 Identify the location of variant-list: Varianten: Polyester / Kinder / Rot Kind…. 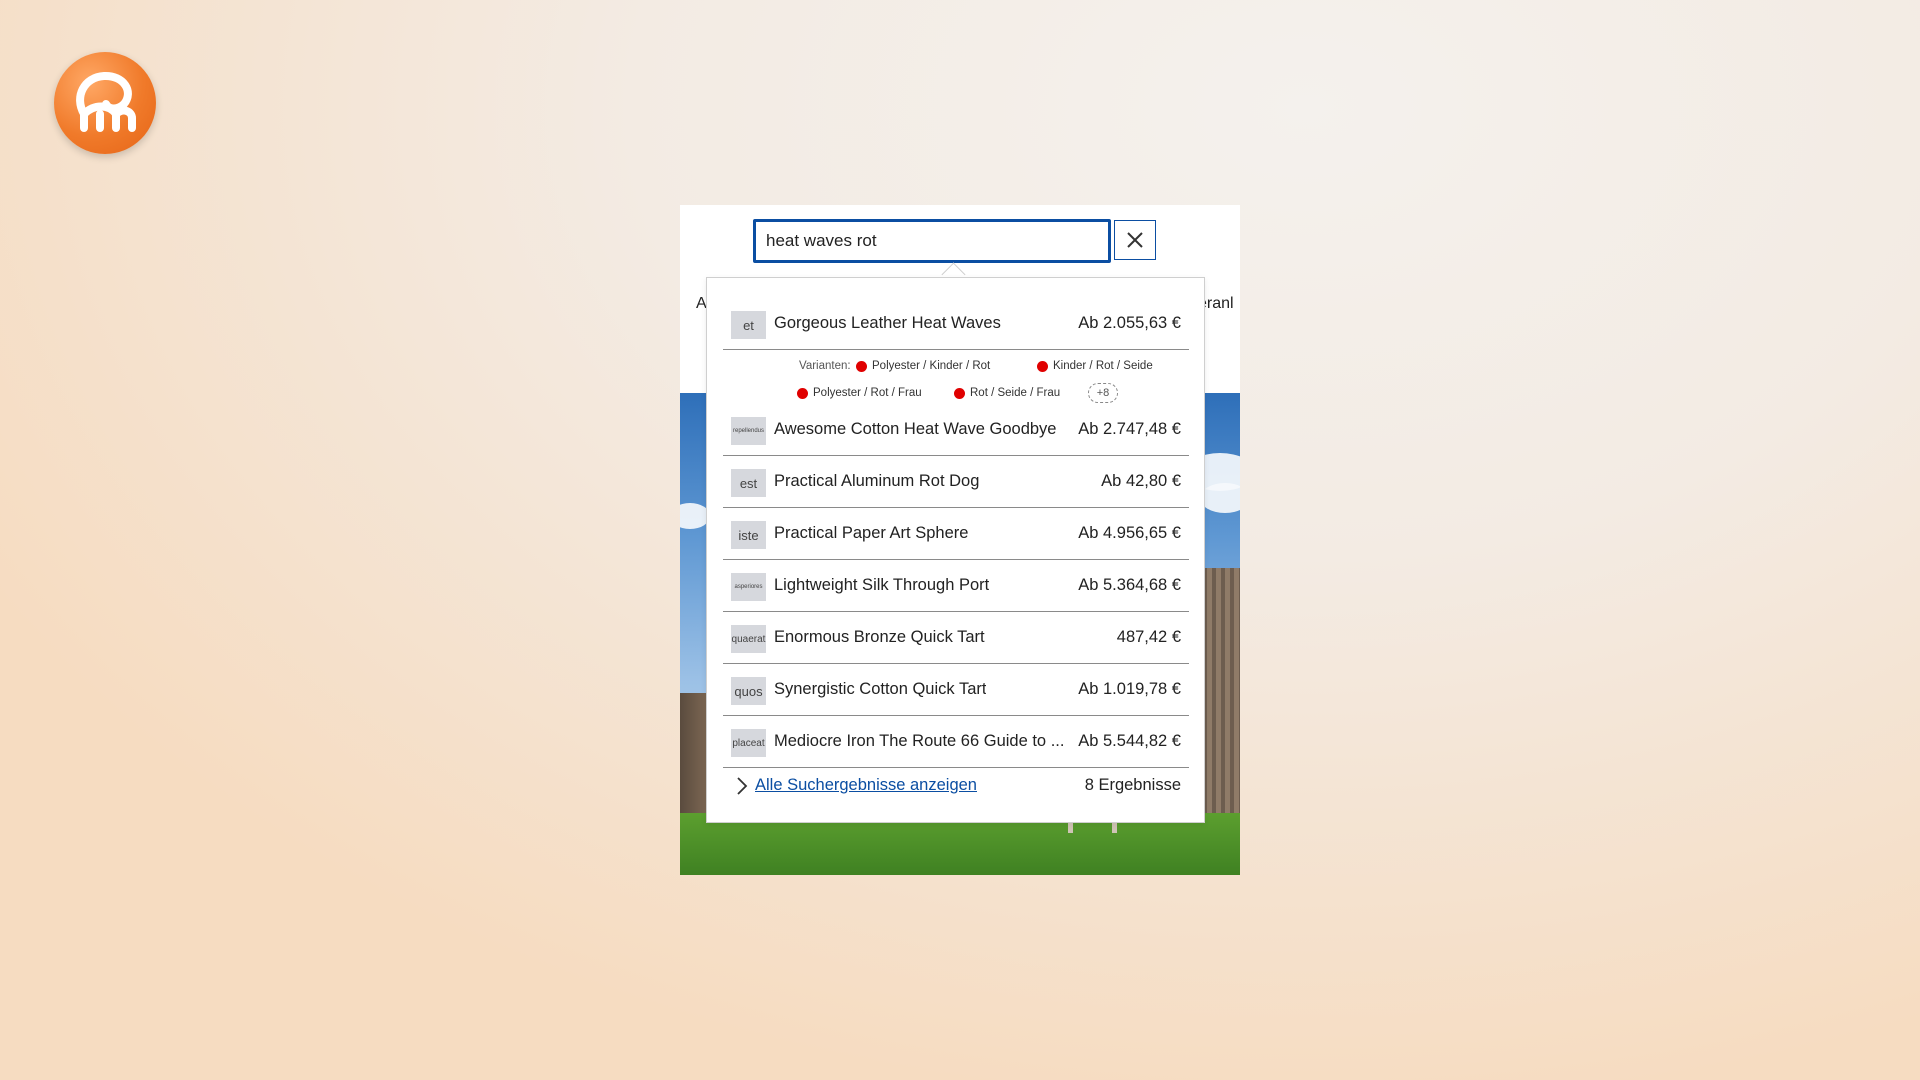
(956, 373).